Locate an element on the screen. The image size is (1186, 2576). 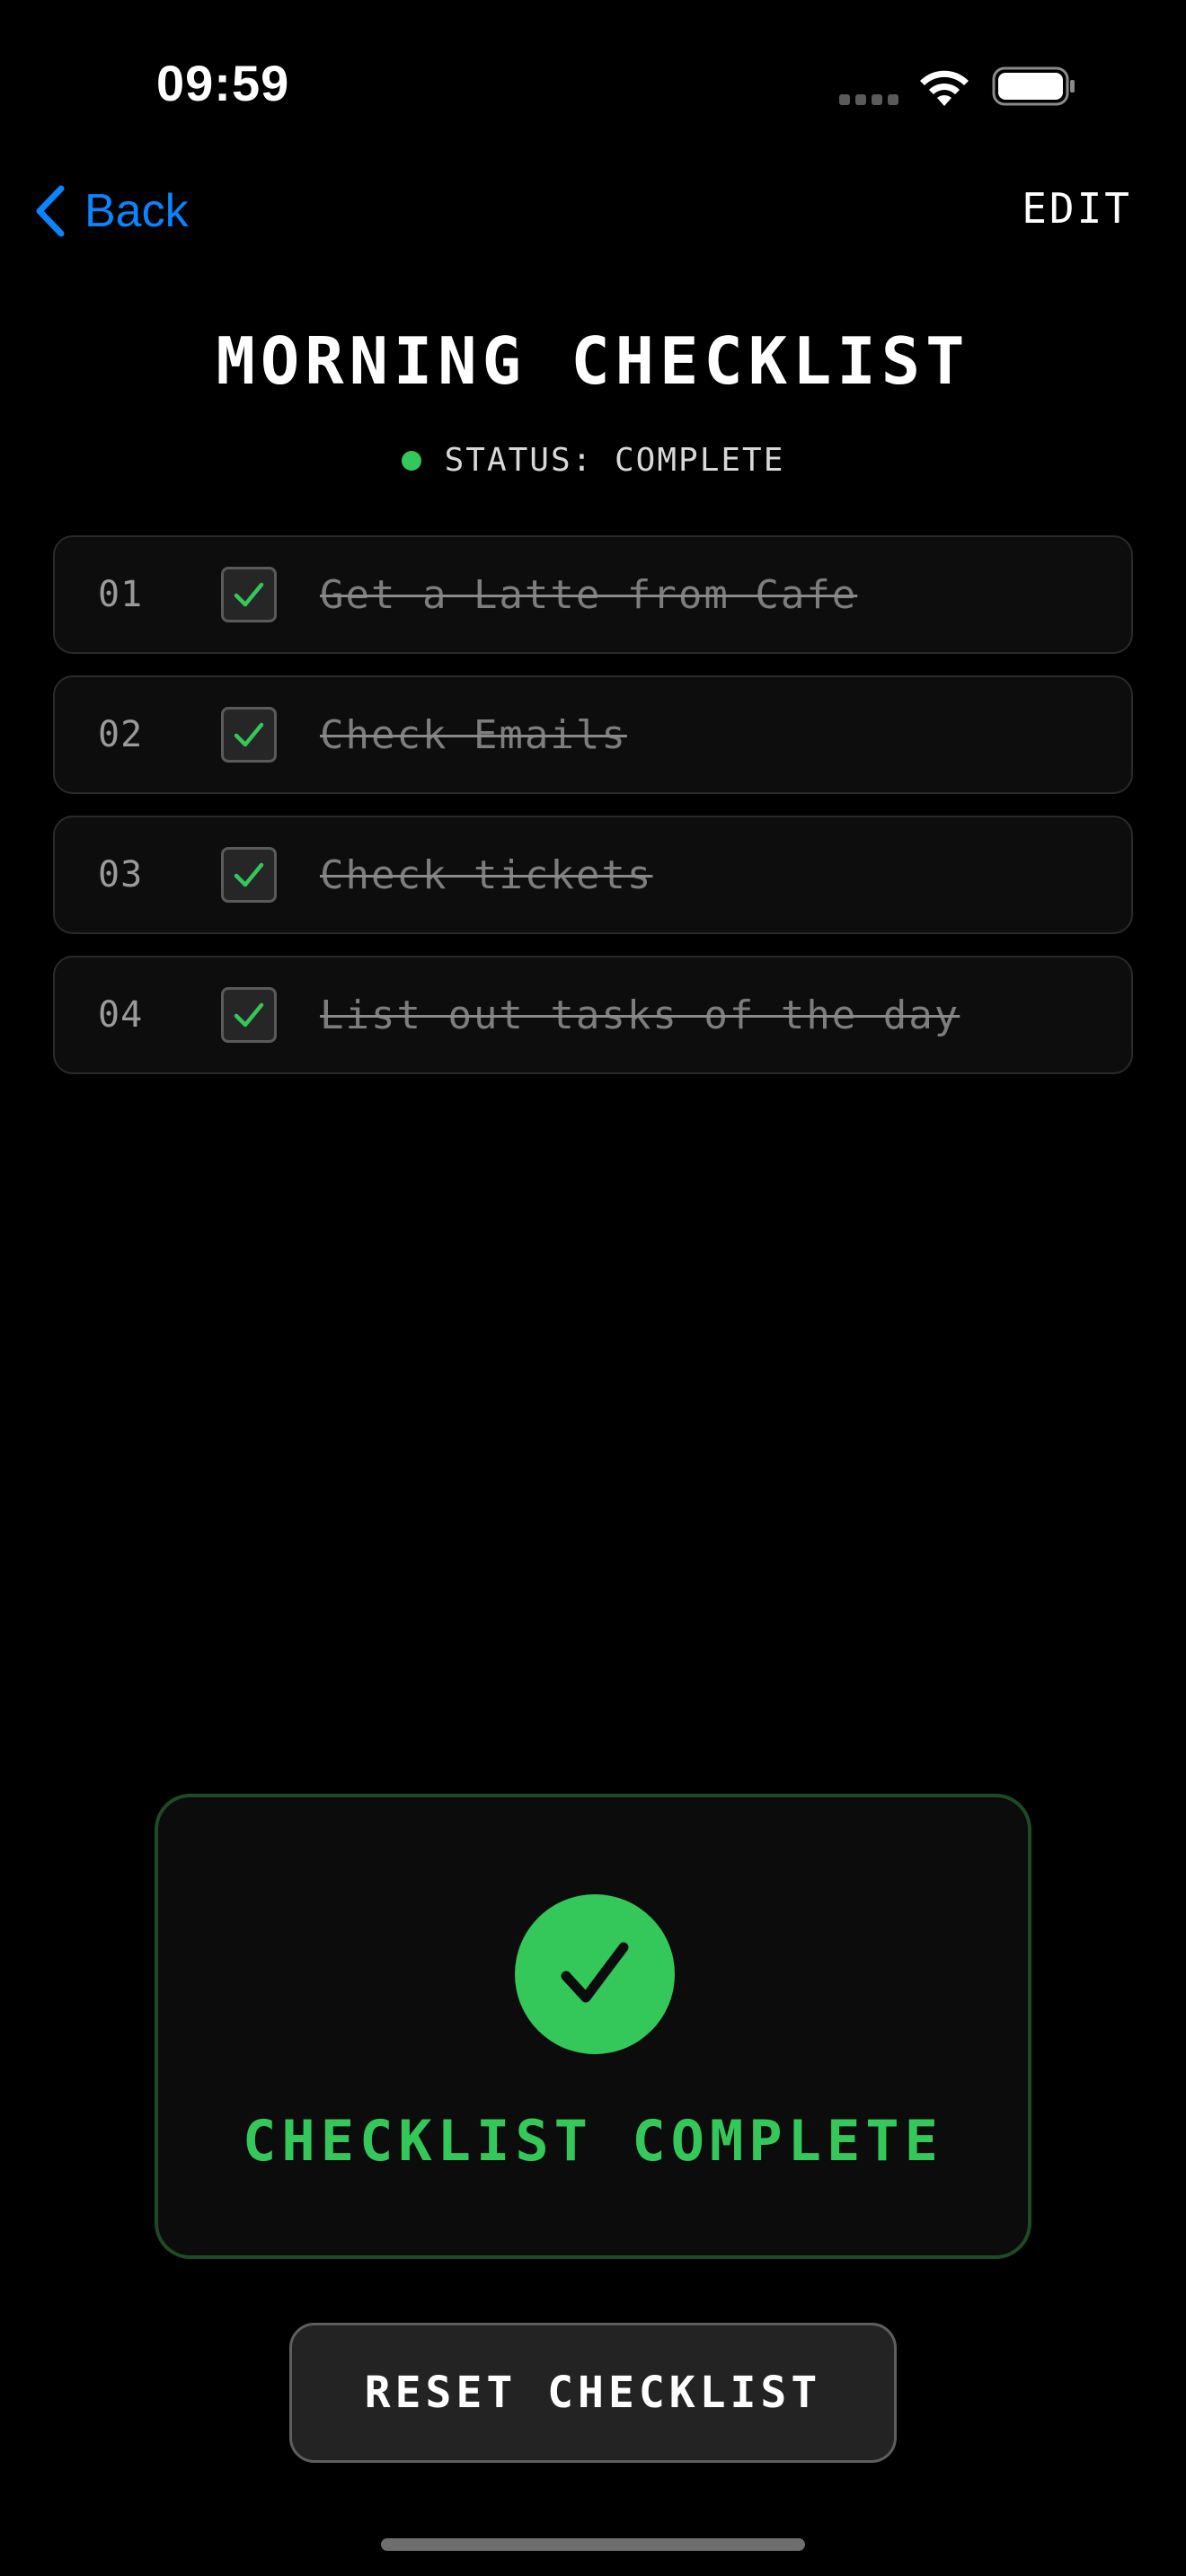
item-label: List out tasks of the day is located at coordinates (640, 1015).